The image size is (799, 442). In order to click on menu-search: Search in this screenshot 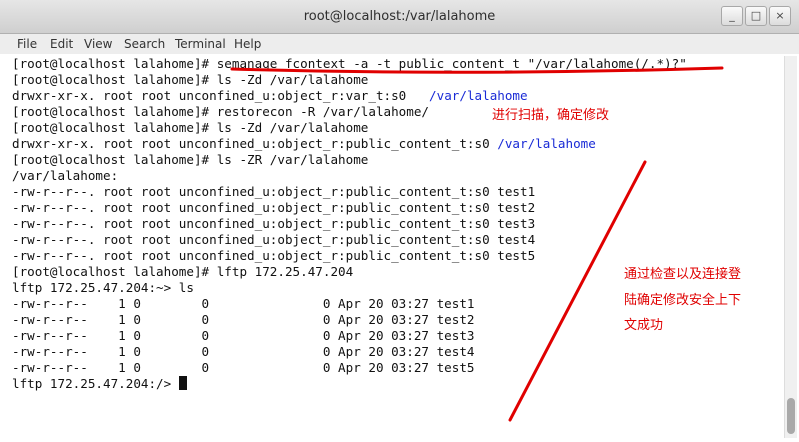, I will do `click(144, 44)`.